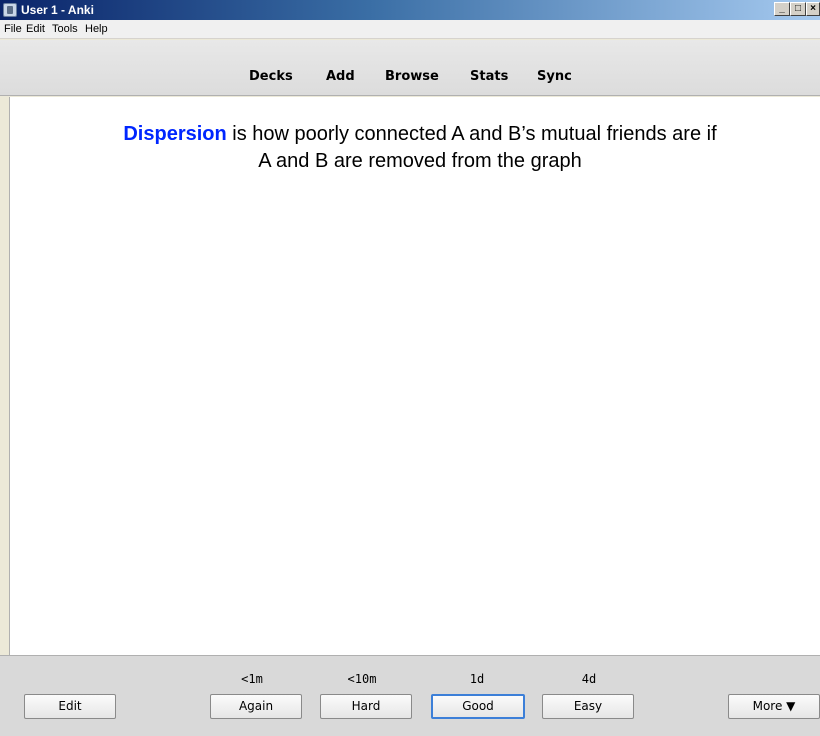 The height and width of the screenshot is (736, 820). I want to click on maximize-button: □, so click(798, 9).